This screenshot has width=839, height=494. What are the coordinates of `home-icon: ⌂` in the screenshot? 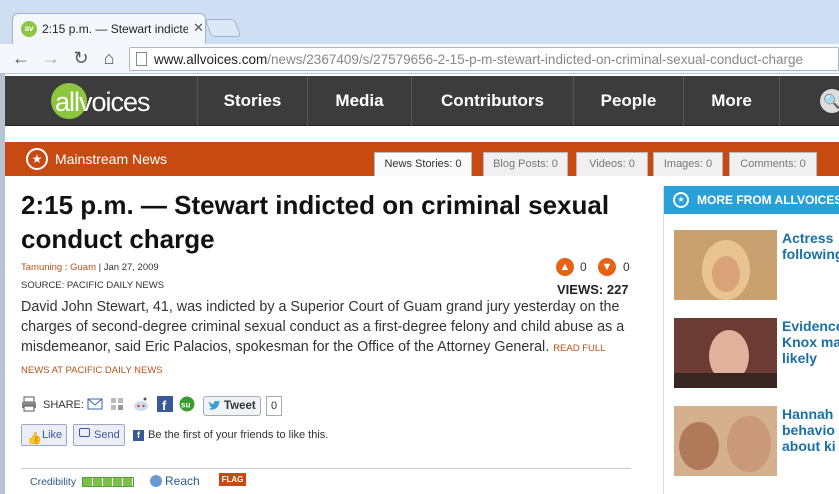 It's located at (109, 58).